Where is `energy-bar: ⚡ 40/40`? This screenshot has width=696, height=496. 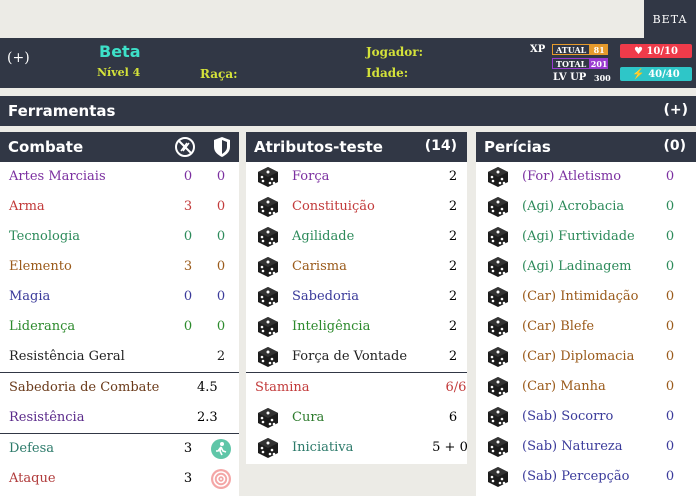 energy-bar: ⚡ 40/40 is located at coordinates (656, 74).